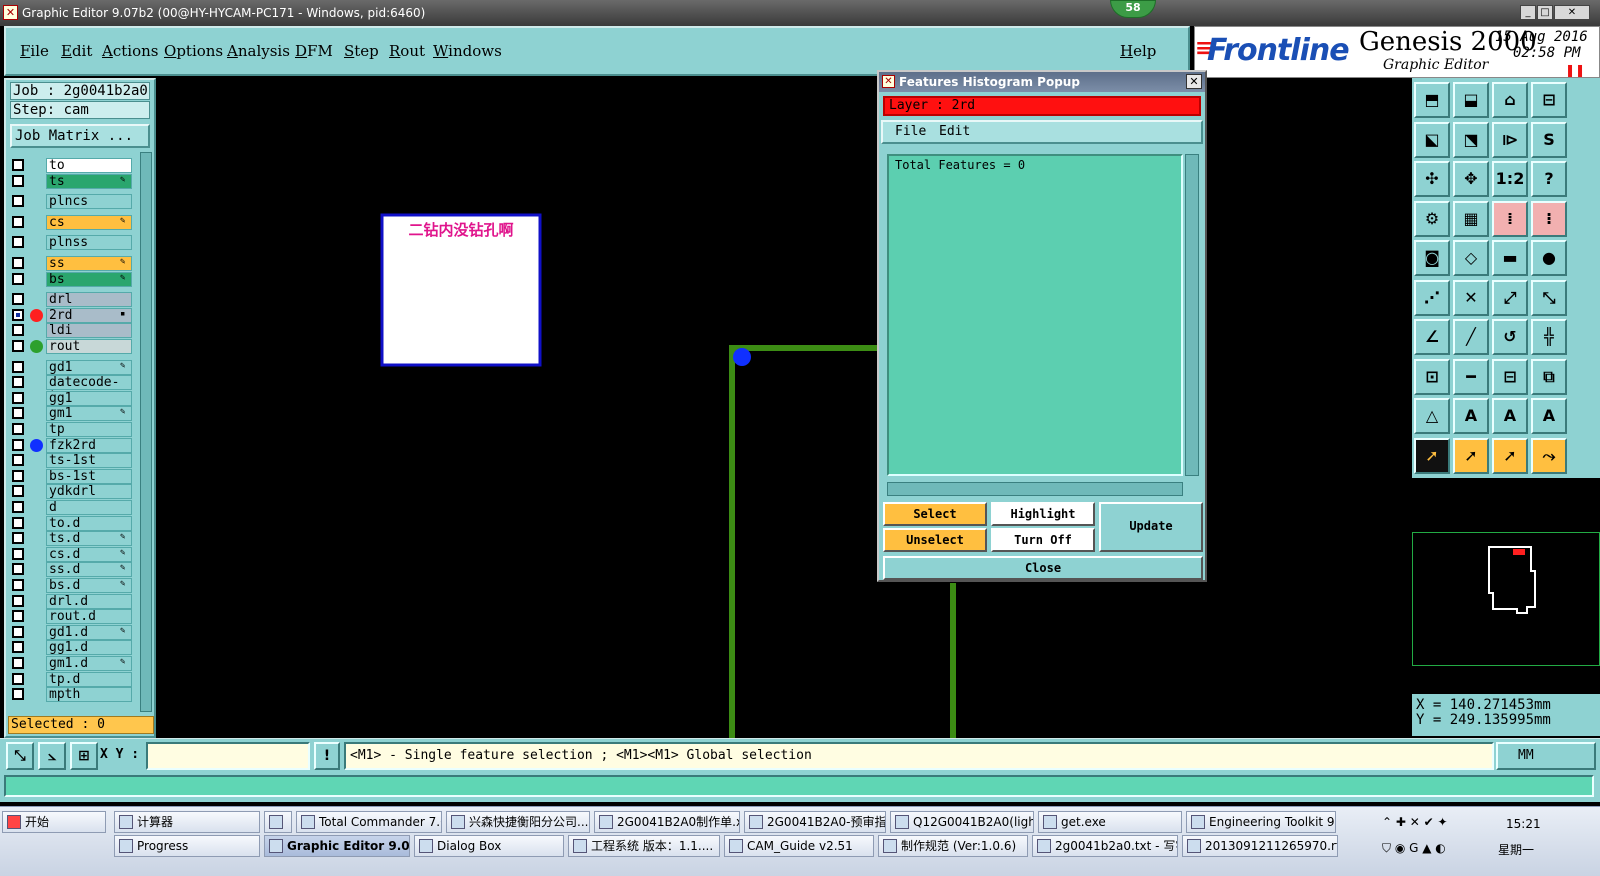 The image size is (1600, 876). I want to click on layer-row: gm1 ✎, so click(71, 414).